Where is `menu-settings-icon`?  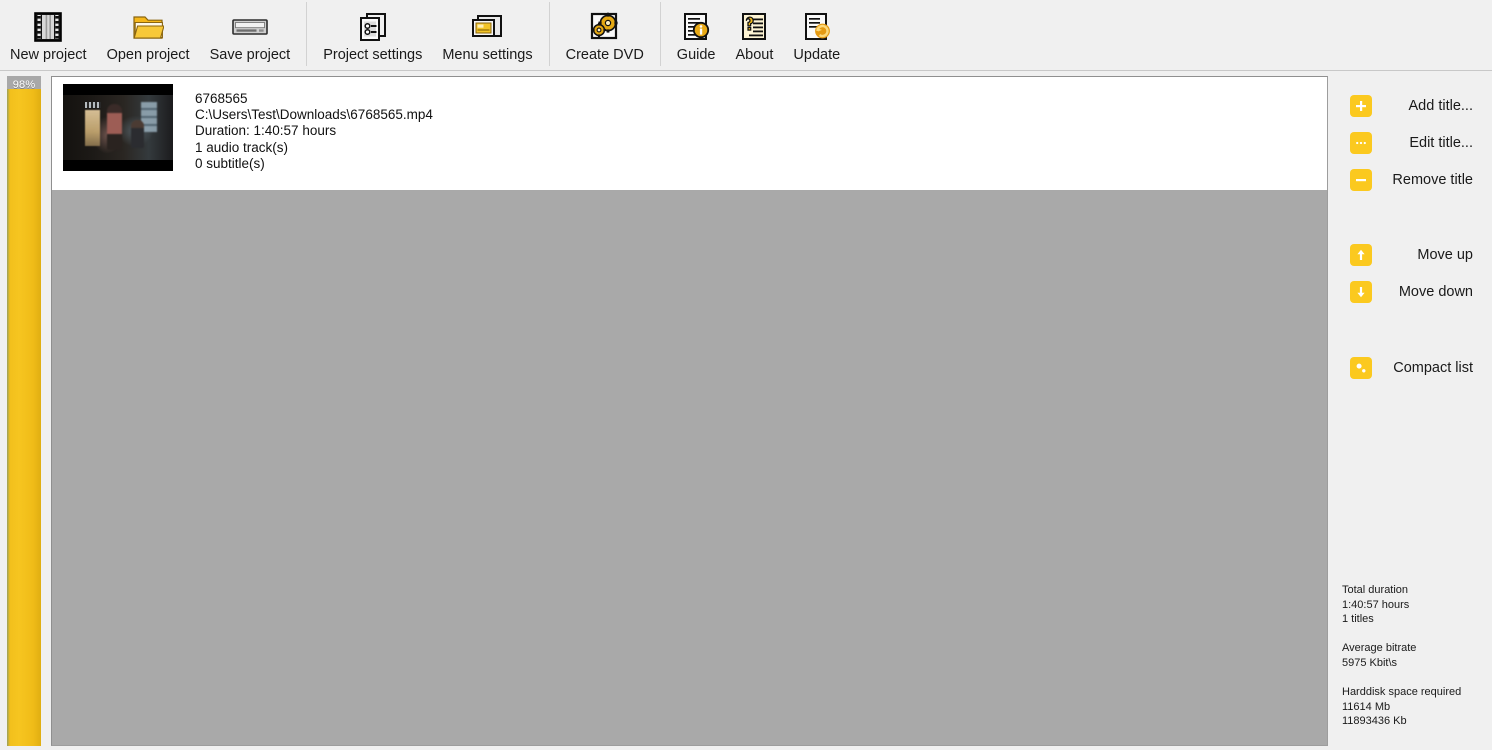
menu-settings-icon is located at coordinates (487, 27).